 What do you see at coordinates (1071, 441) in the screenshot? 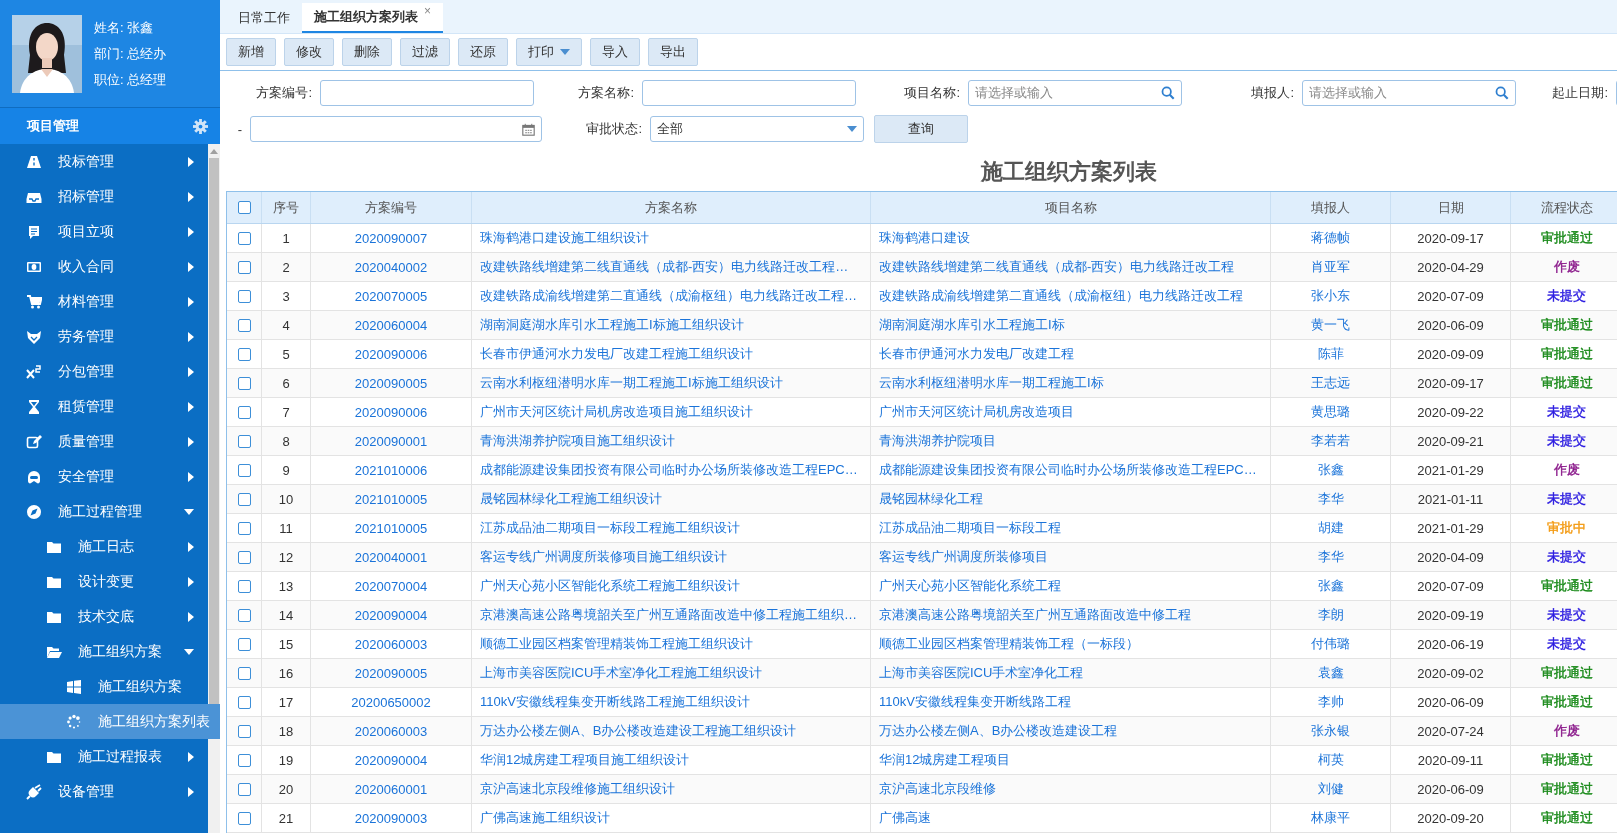
I see `table-cell: 青海洪湖养护院项目` at bounding box center [1071, 441].